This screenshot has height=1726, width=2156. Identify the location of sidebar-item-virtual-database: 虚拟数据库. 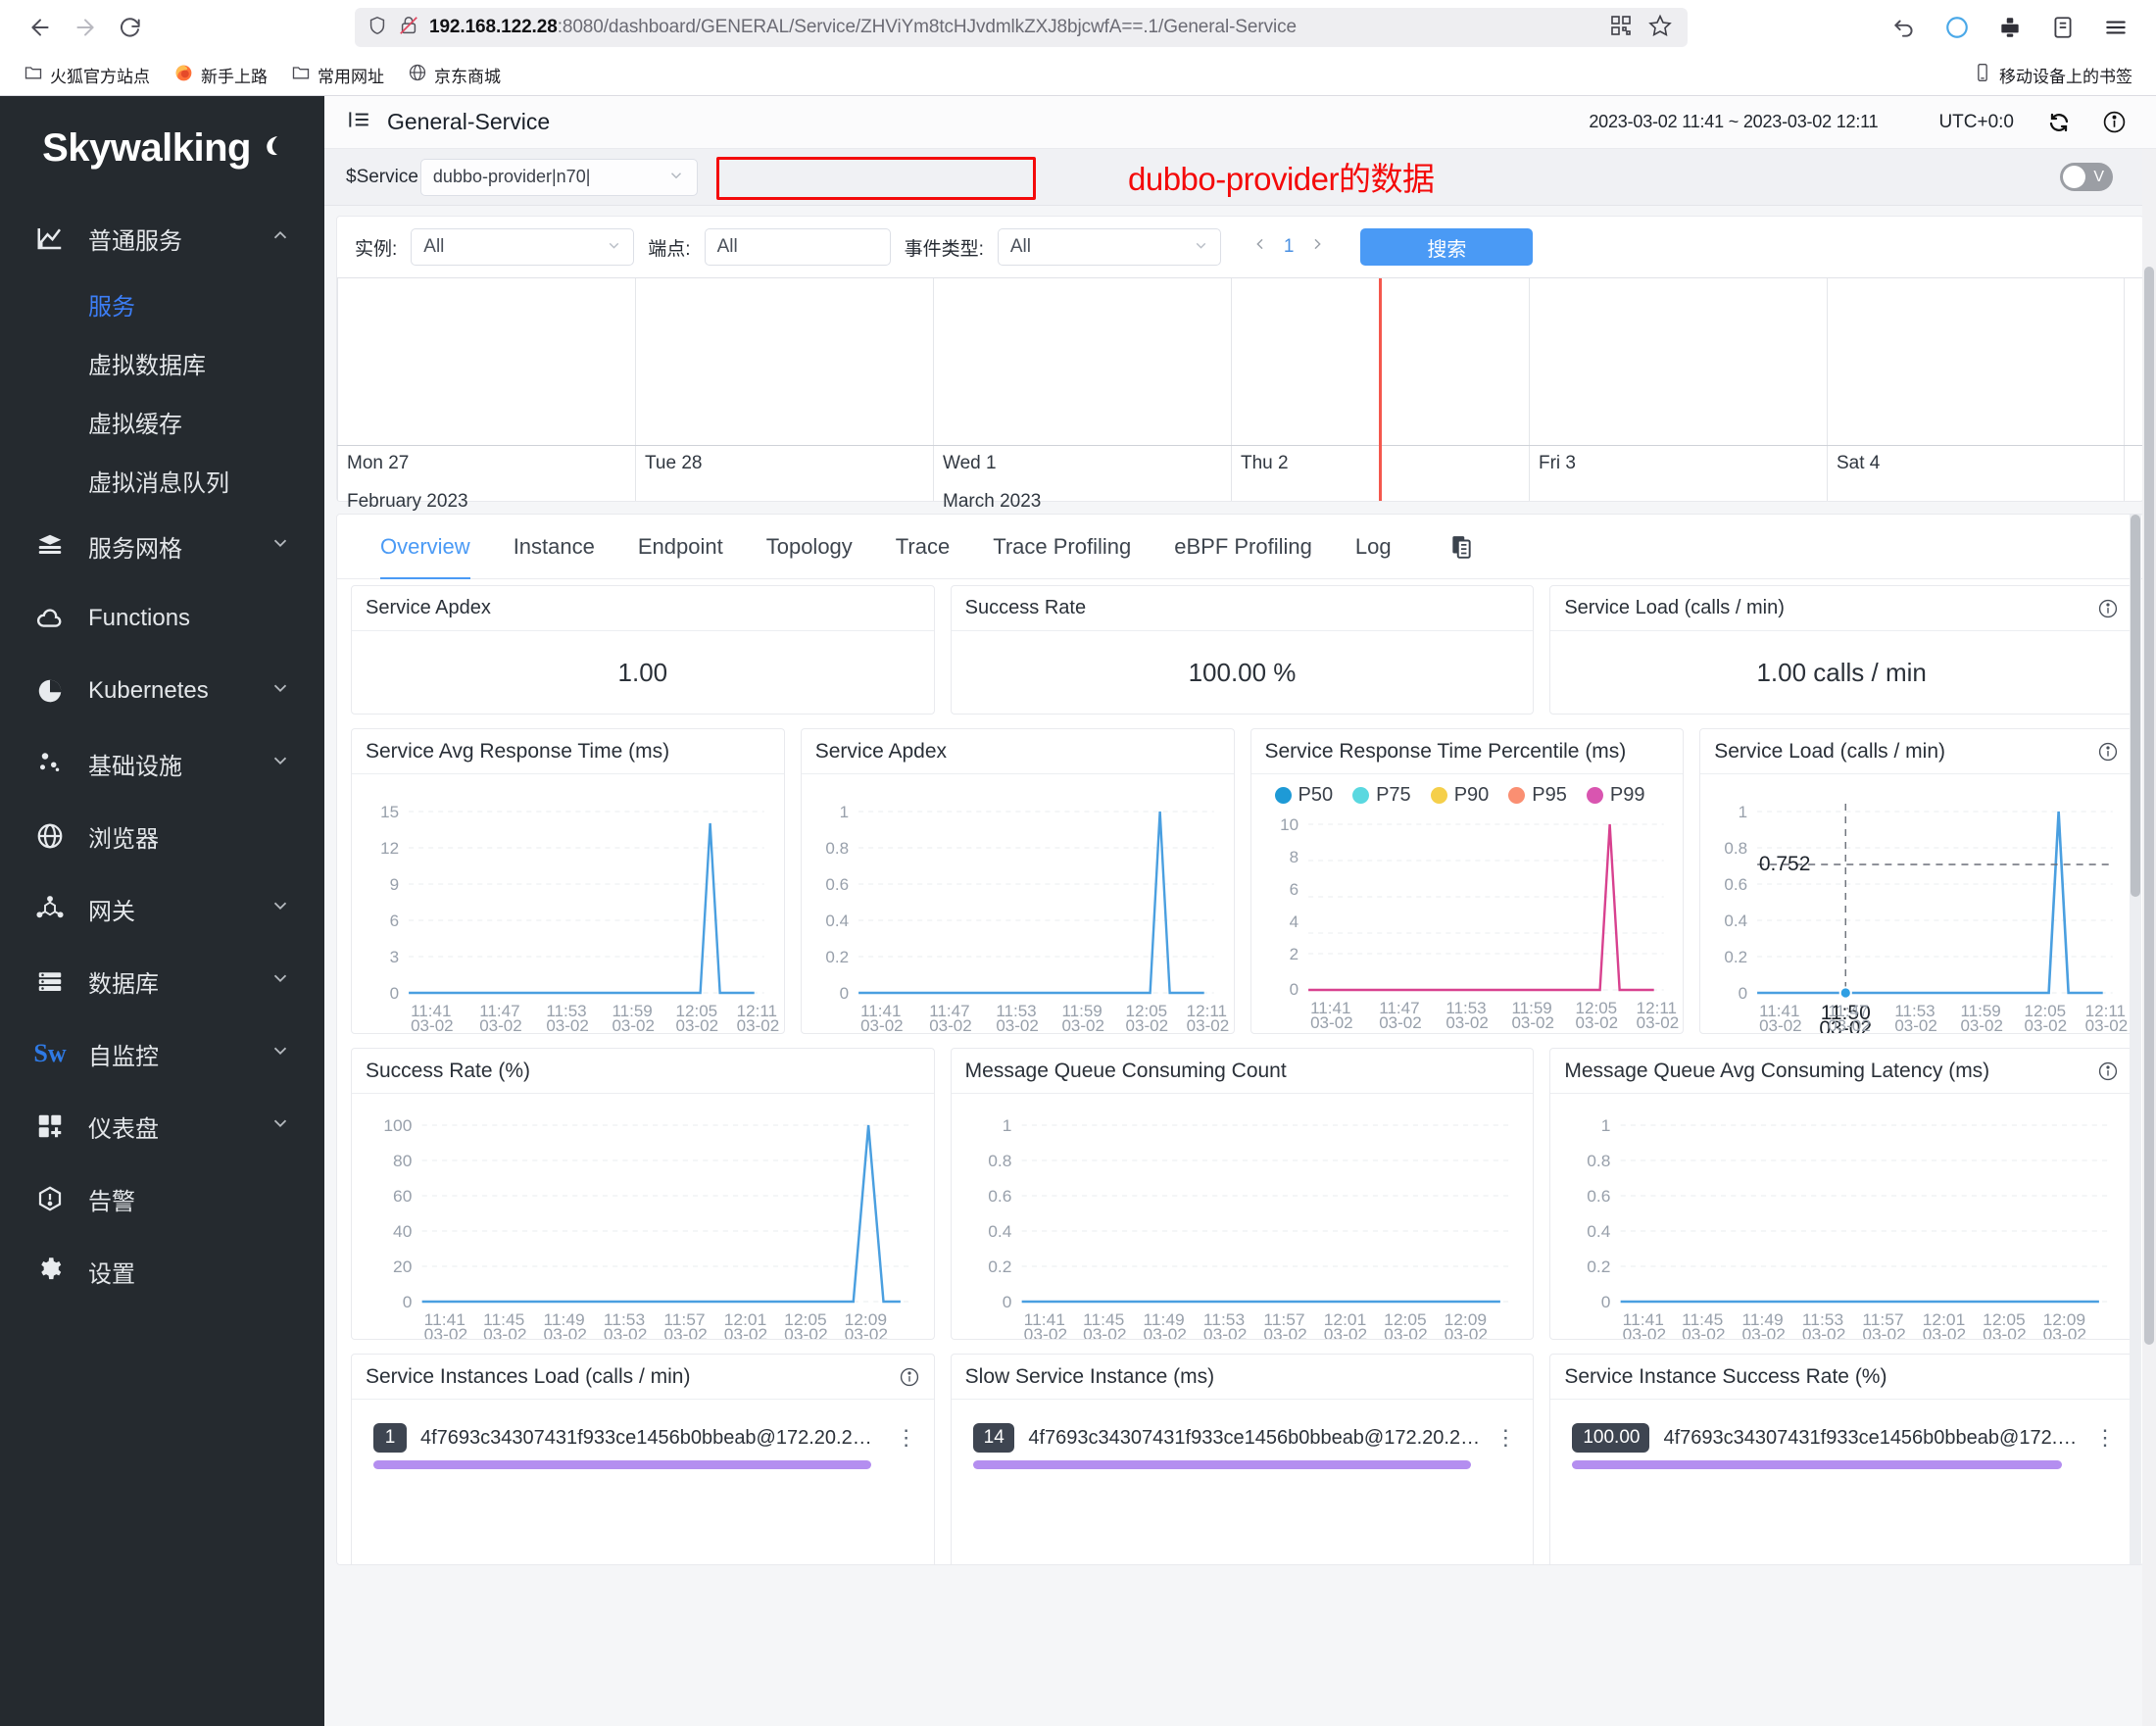
(162, 362).